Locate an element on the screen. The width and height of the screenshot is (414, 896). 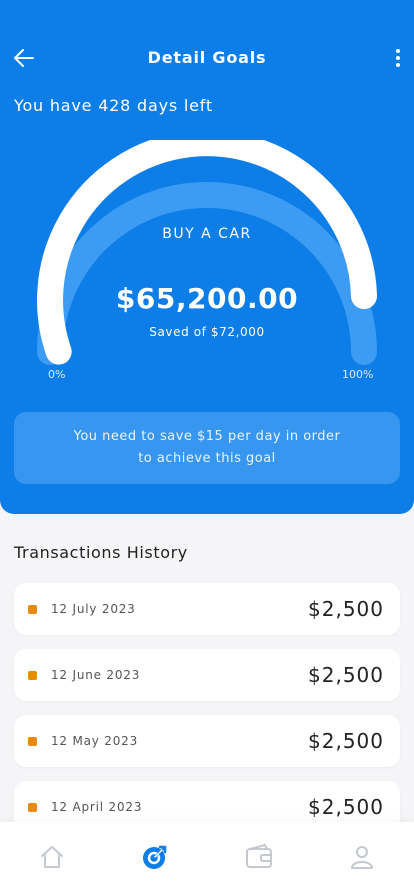
profile-icon is located at coordinates (362, 857).